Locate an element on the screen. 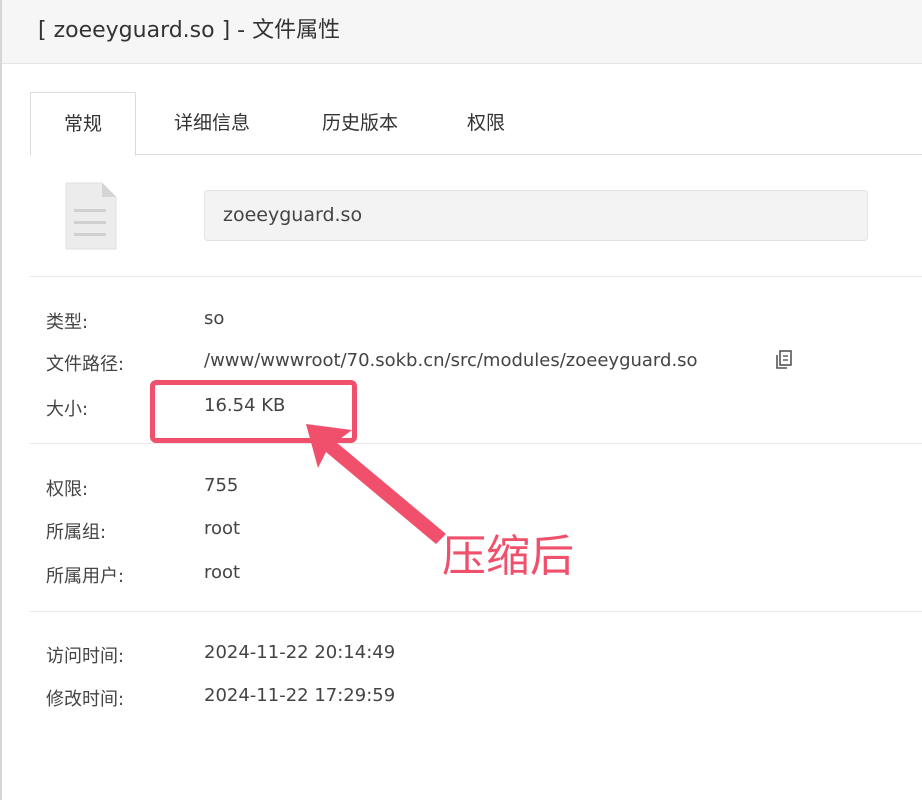  permission-label: 权限: is located at coordinates (67, 489).